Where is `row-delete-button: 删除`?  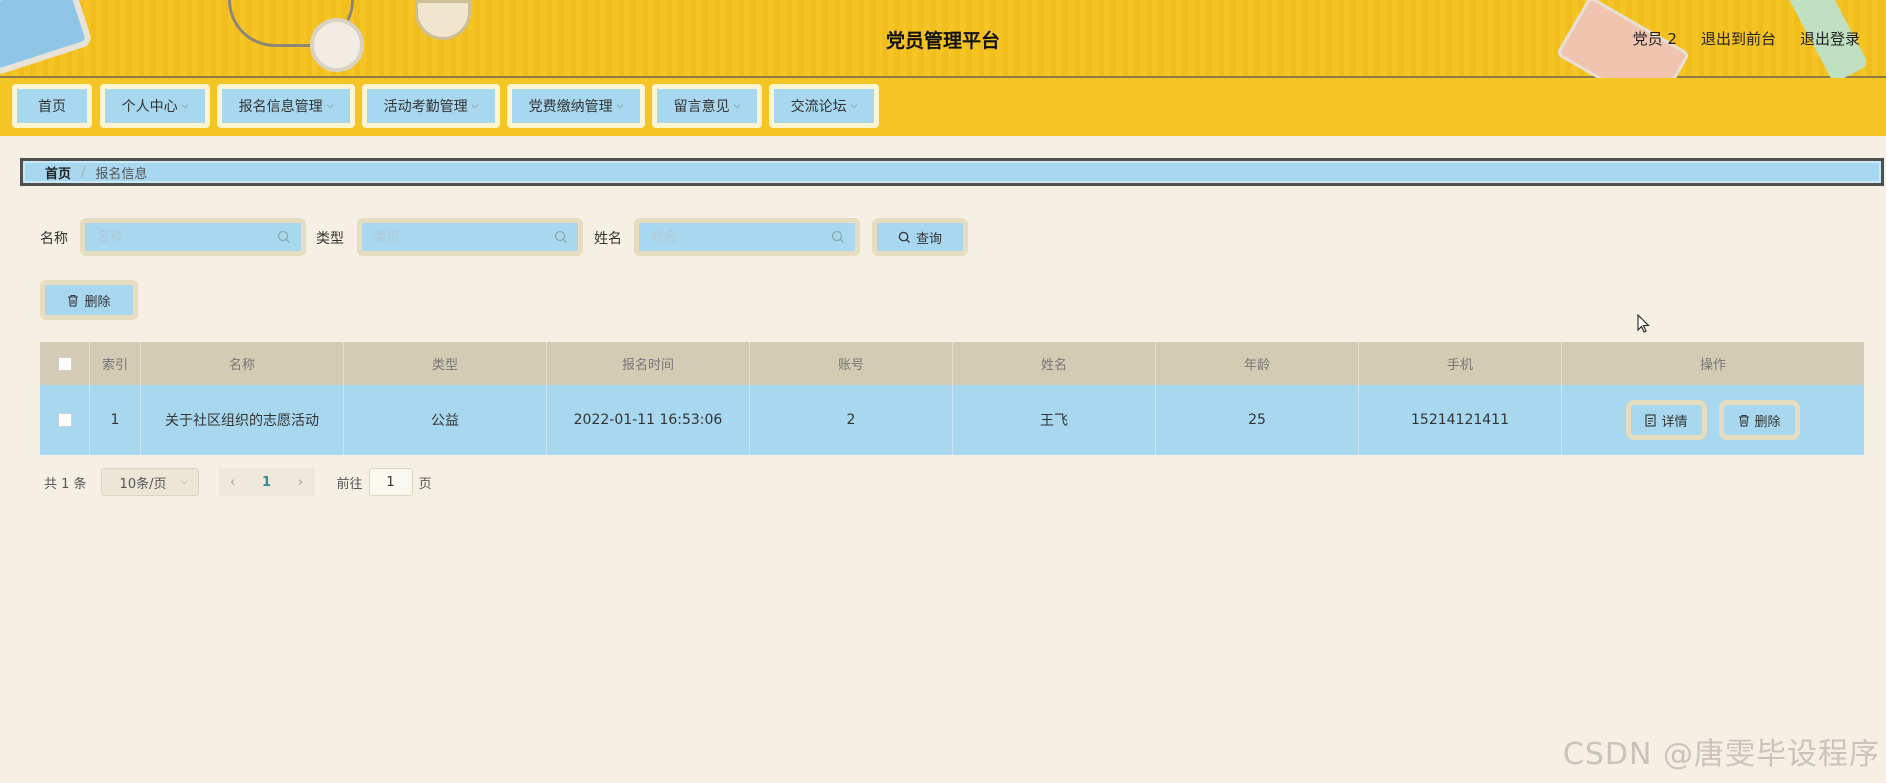 row-delete-button: 删除 is located at coordinates (1759, 420).